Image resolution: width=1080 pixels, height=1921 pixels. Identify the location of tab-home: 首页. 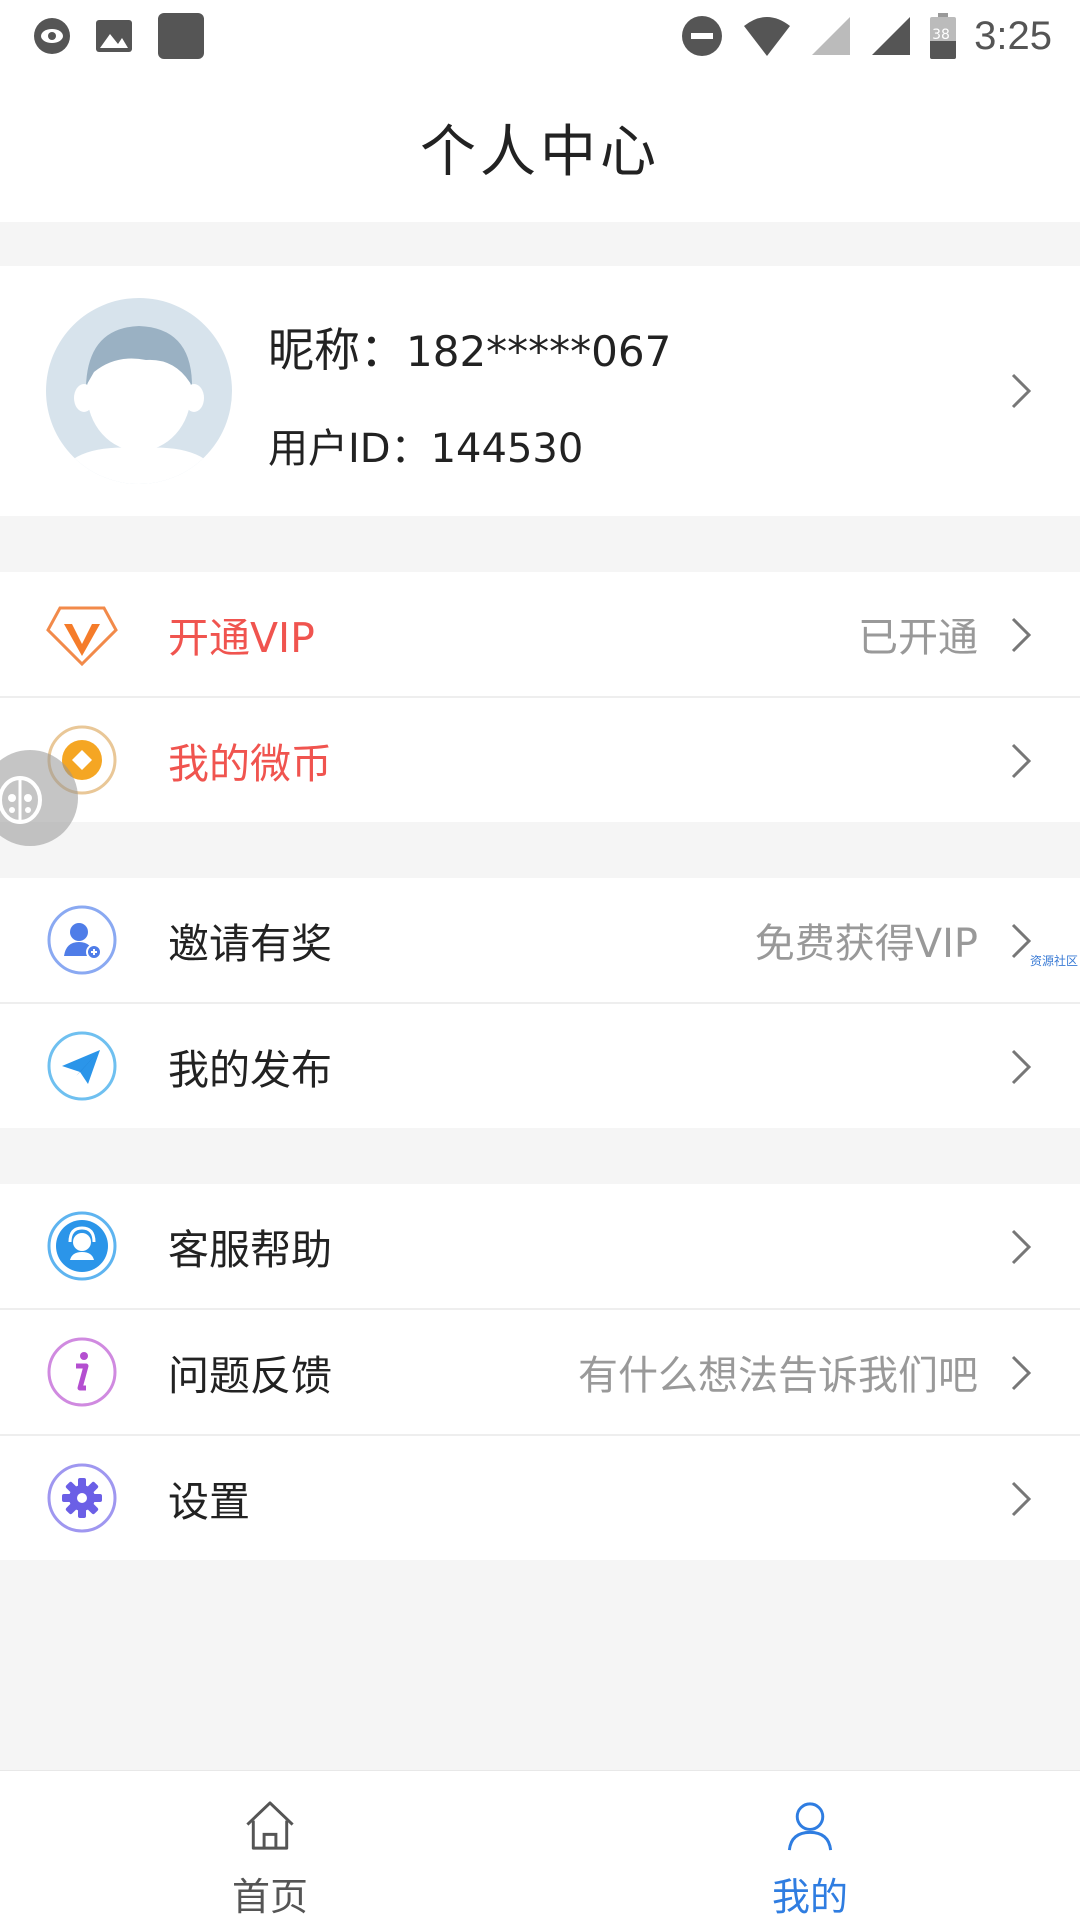
(270, 1846).